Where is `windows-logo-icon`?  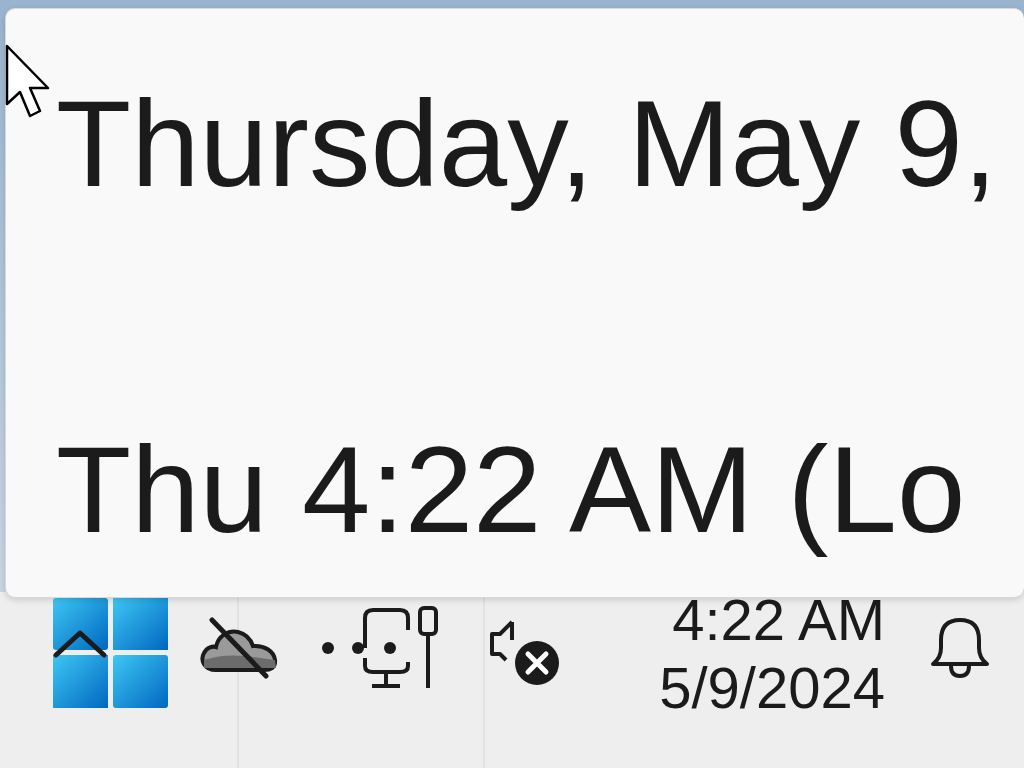
windows-logo-icon is located at coordinates (110, 653).